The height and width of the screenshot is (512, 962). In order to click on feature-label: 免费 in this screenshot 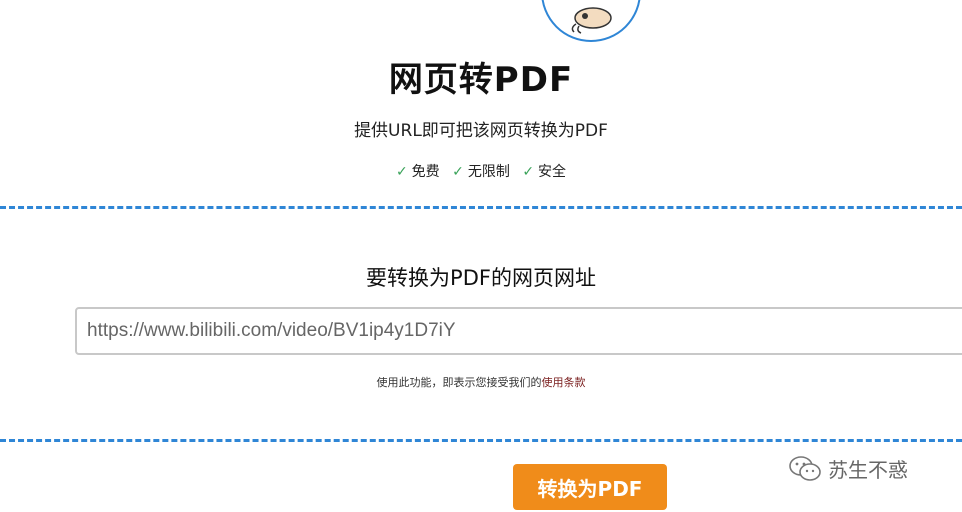, I will do `click(425, 172)`.